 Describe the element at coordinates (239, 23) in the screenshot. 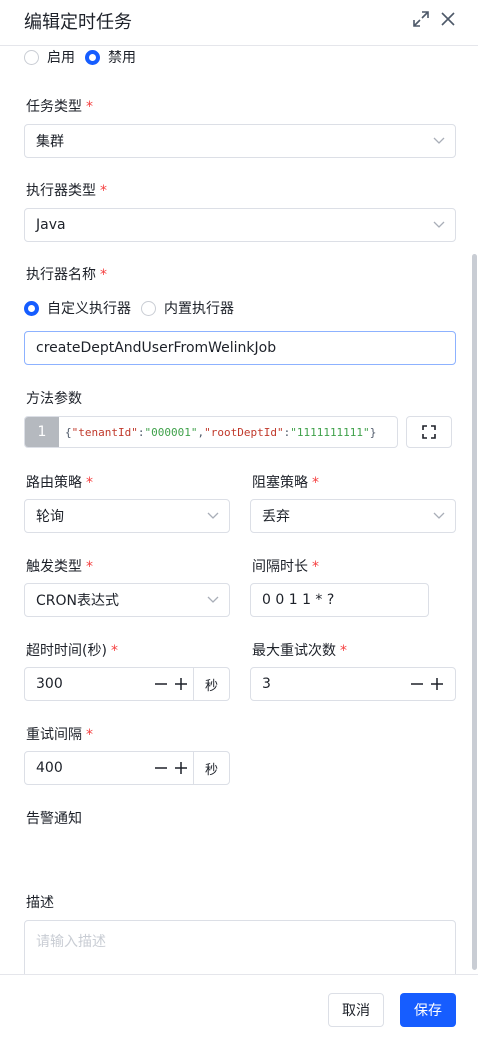

I see `dialog-header: 编辑定时任务` at that location.